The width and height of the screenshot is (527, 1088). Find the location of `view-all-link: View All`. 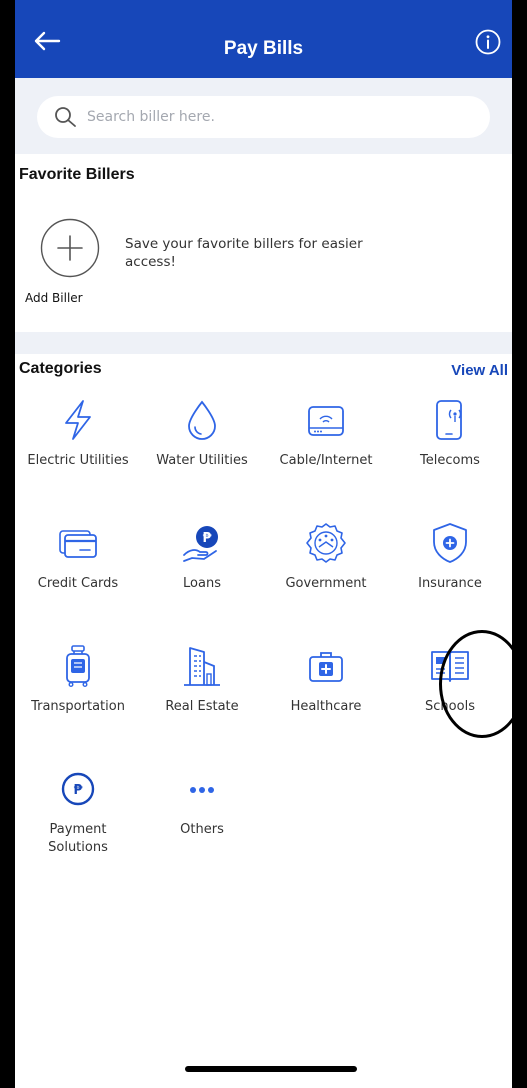

view-all-link: View All is located at coordinates (479, 370).